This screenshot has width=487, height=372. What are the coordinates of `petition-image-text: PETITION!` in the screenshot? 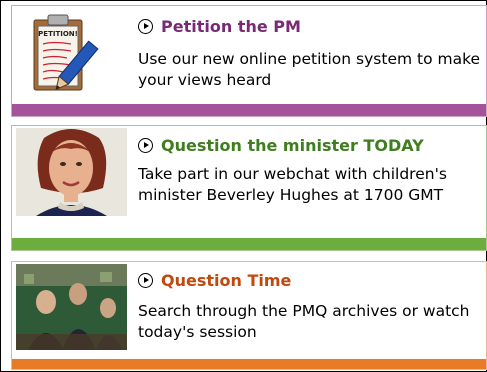 It's located at (58, 34).